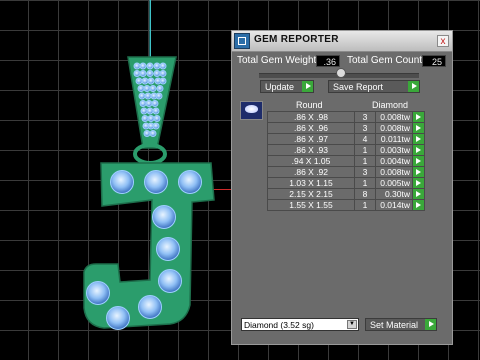  I want to click on round-diamond-thumbnail-icon, so click(251, 110).